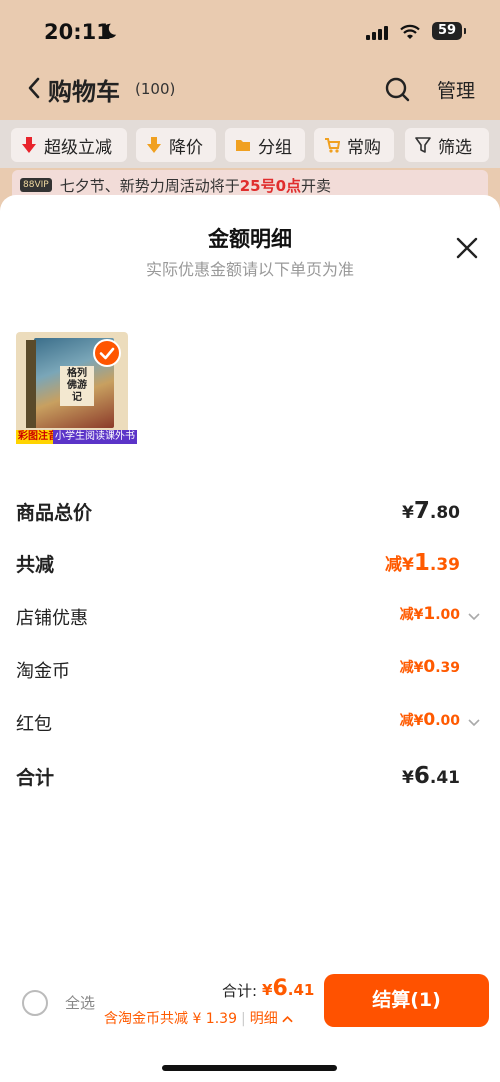  What do you see at coordinates (264, 1019) in the screenshot?
I see `detail-link: 明细` at bounding box center [264, 1019].